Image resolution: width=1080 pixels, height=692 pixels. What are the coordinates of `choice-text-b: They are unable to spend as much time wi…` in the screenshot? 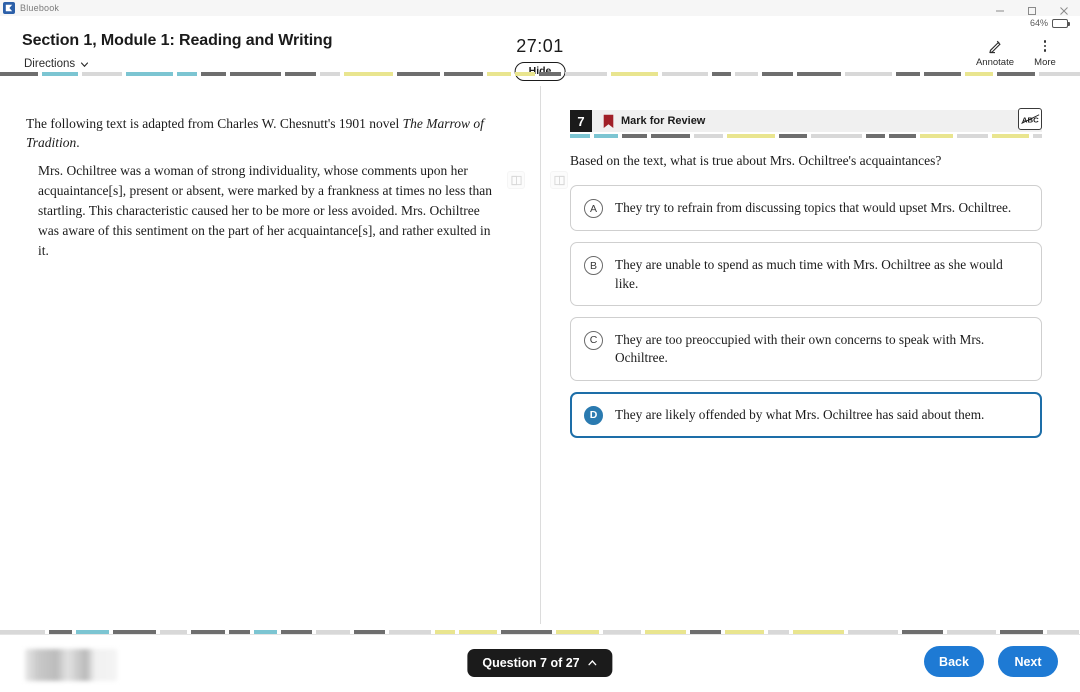 It's located at (809, 274).